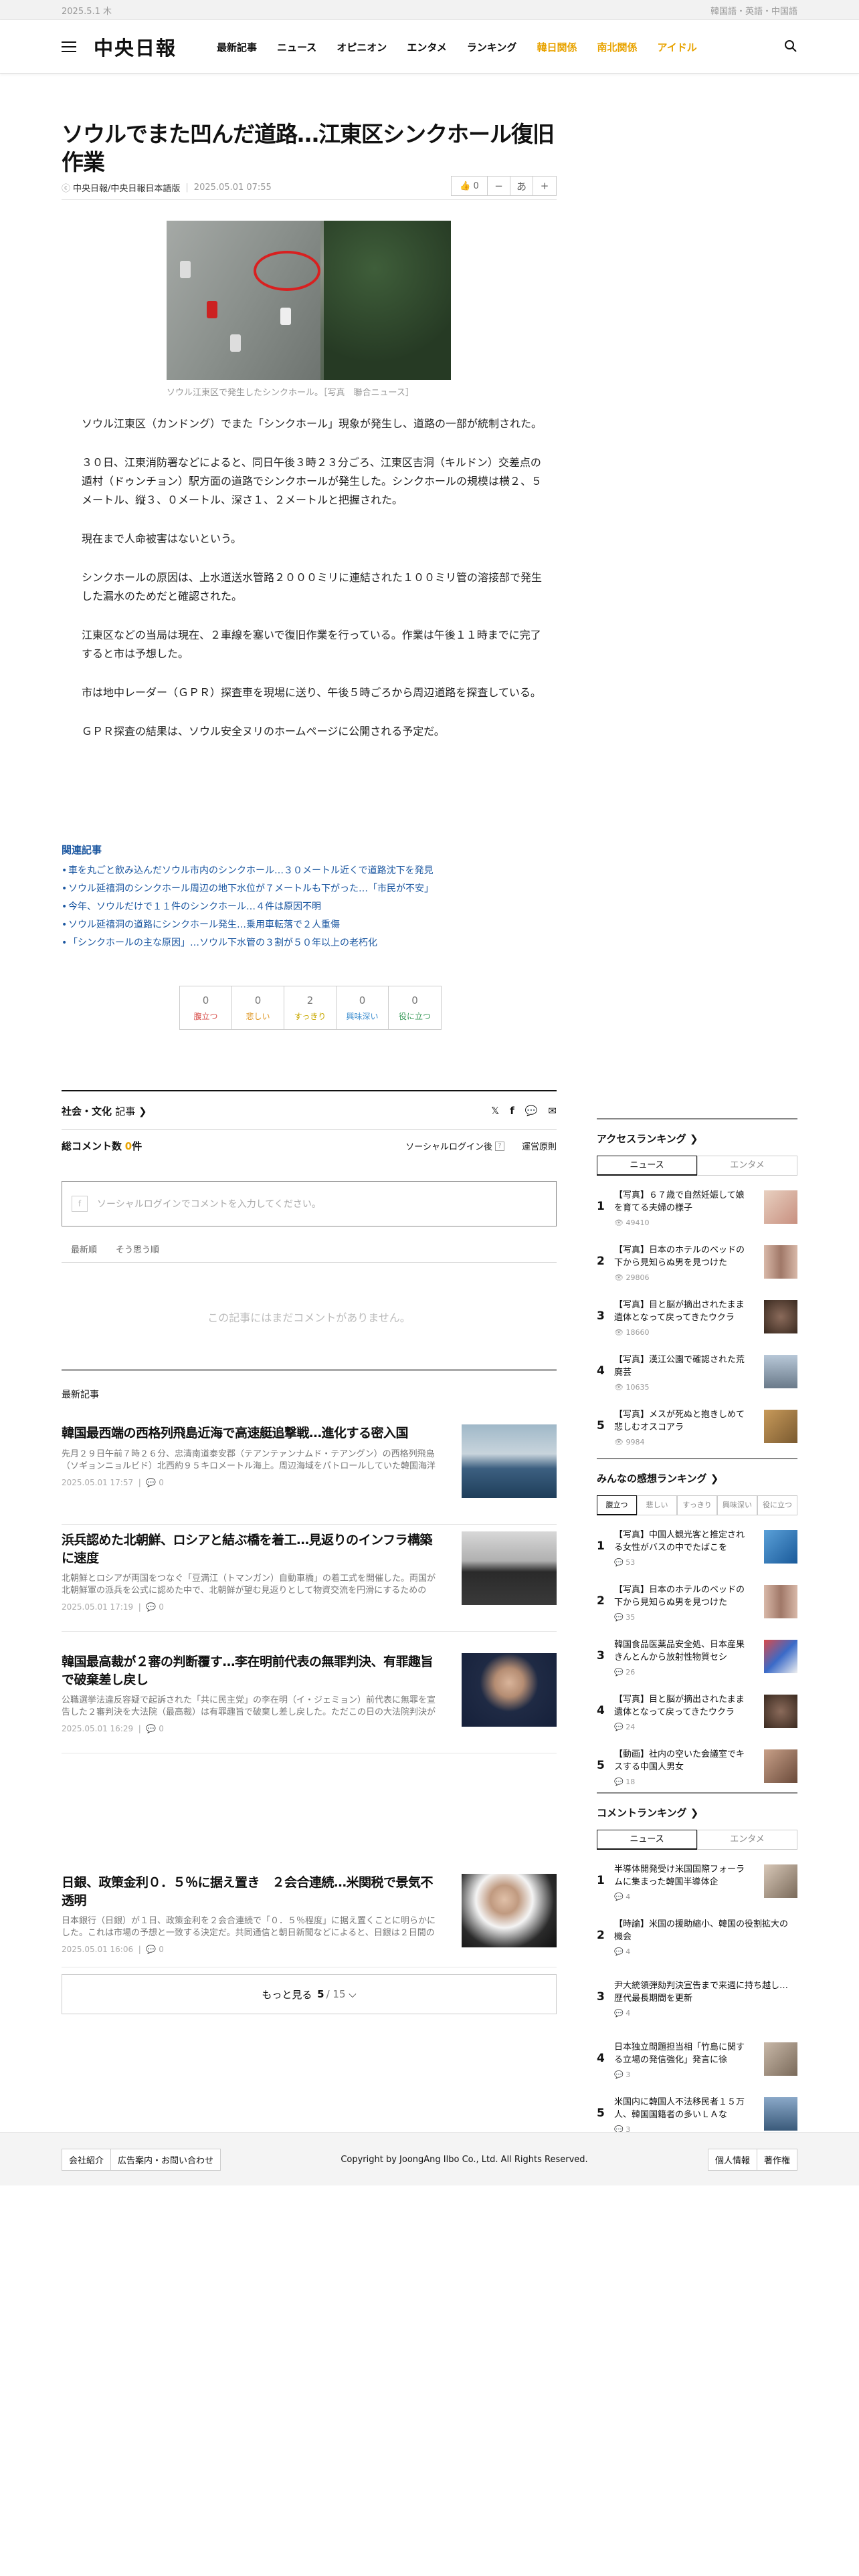 Image resolution: width=859 pixels, height=2576 pixels. What do you see at coordinates (249, 1549) in the screenshot?
I see `latest-title: 浜兵認めた北朝鮮、ロシアと結ぶ橋を着工…見返りのインフラ構築に速度` at bounding box center [249, 1549].